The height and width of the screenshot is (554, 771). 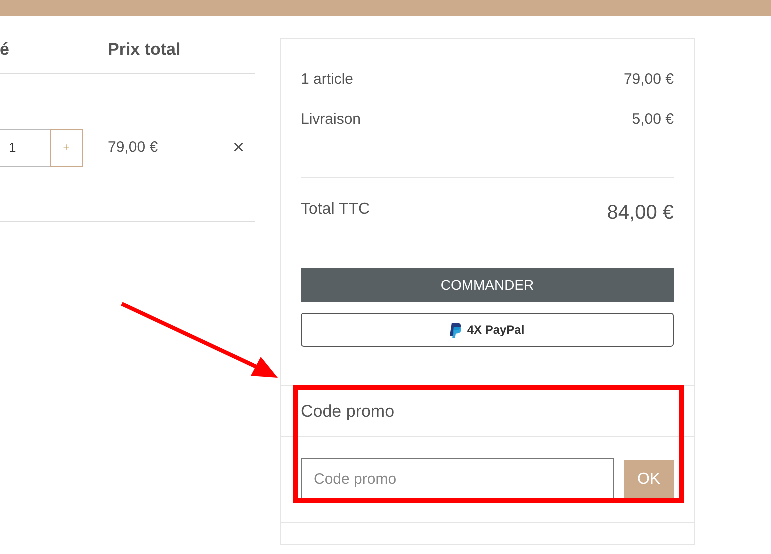 I want to click on column-header: é, so click(x=5, y=50).